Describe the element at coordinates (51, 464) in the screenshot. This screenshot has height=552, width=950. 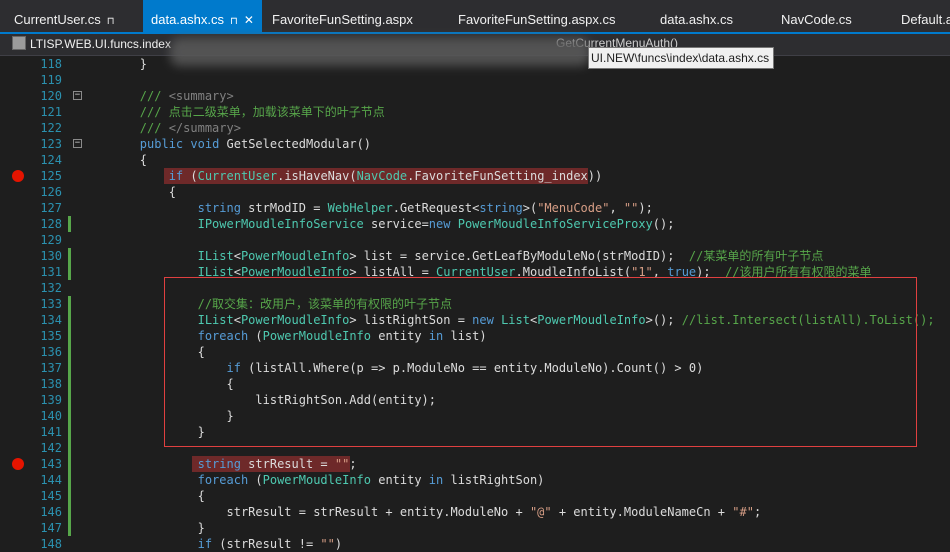
I see `line-number: 143` at that location.